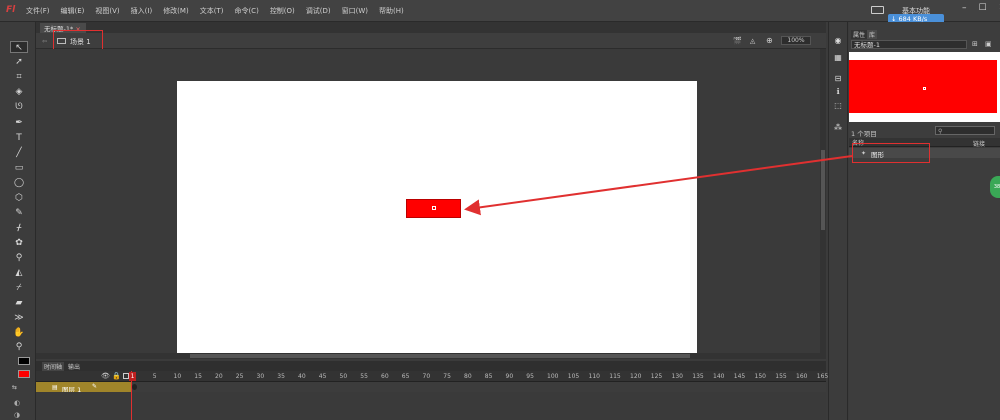 This screenshot has width=1000, height=420. I want to click on menu-insert: 插入(I), so click(142, 11).